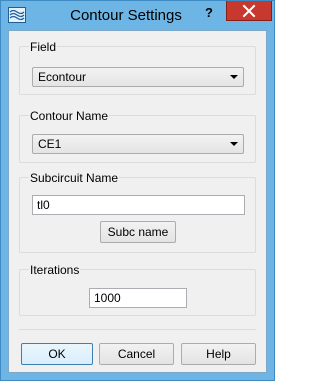 The height and width of the screenshot is (381, 320). I want to click on iterations-group-label: Iterations, so click(55, 270).